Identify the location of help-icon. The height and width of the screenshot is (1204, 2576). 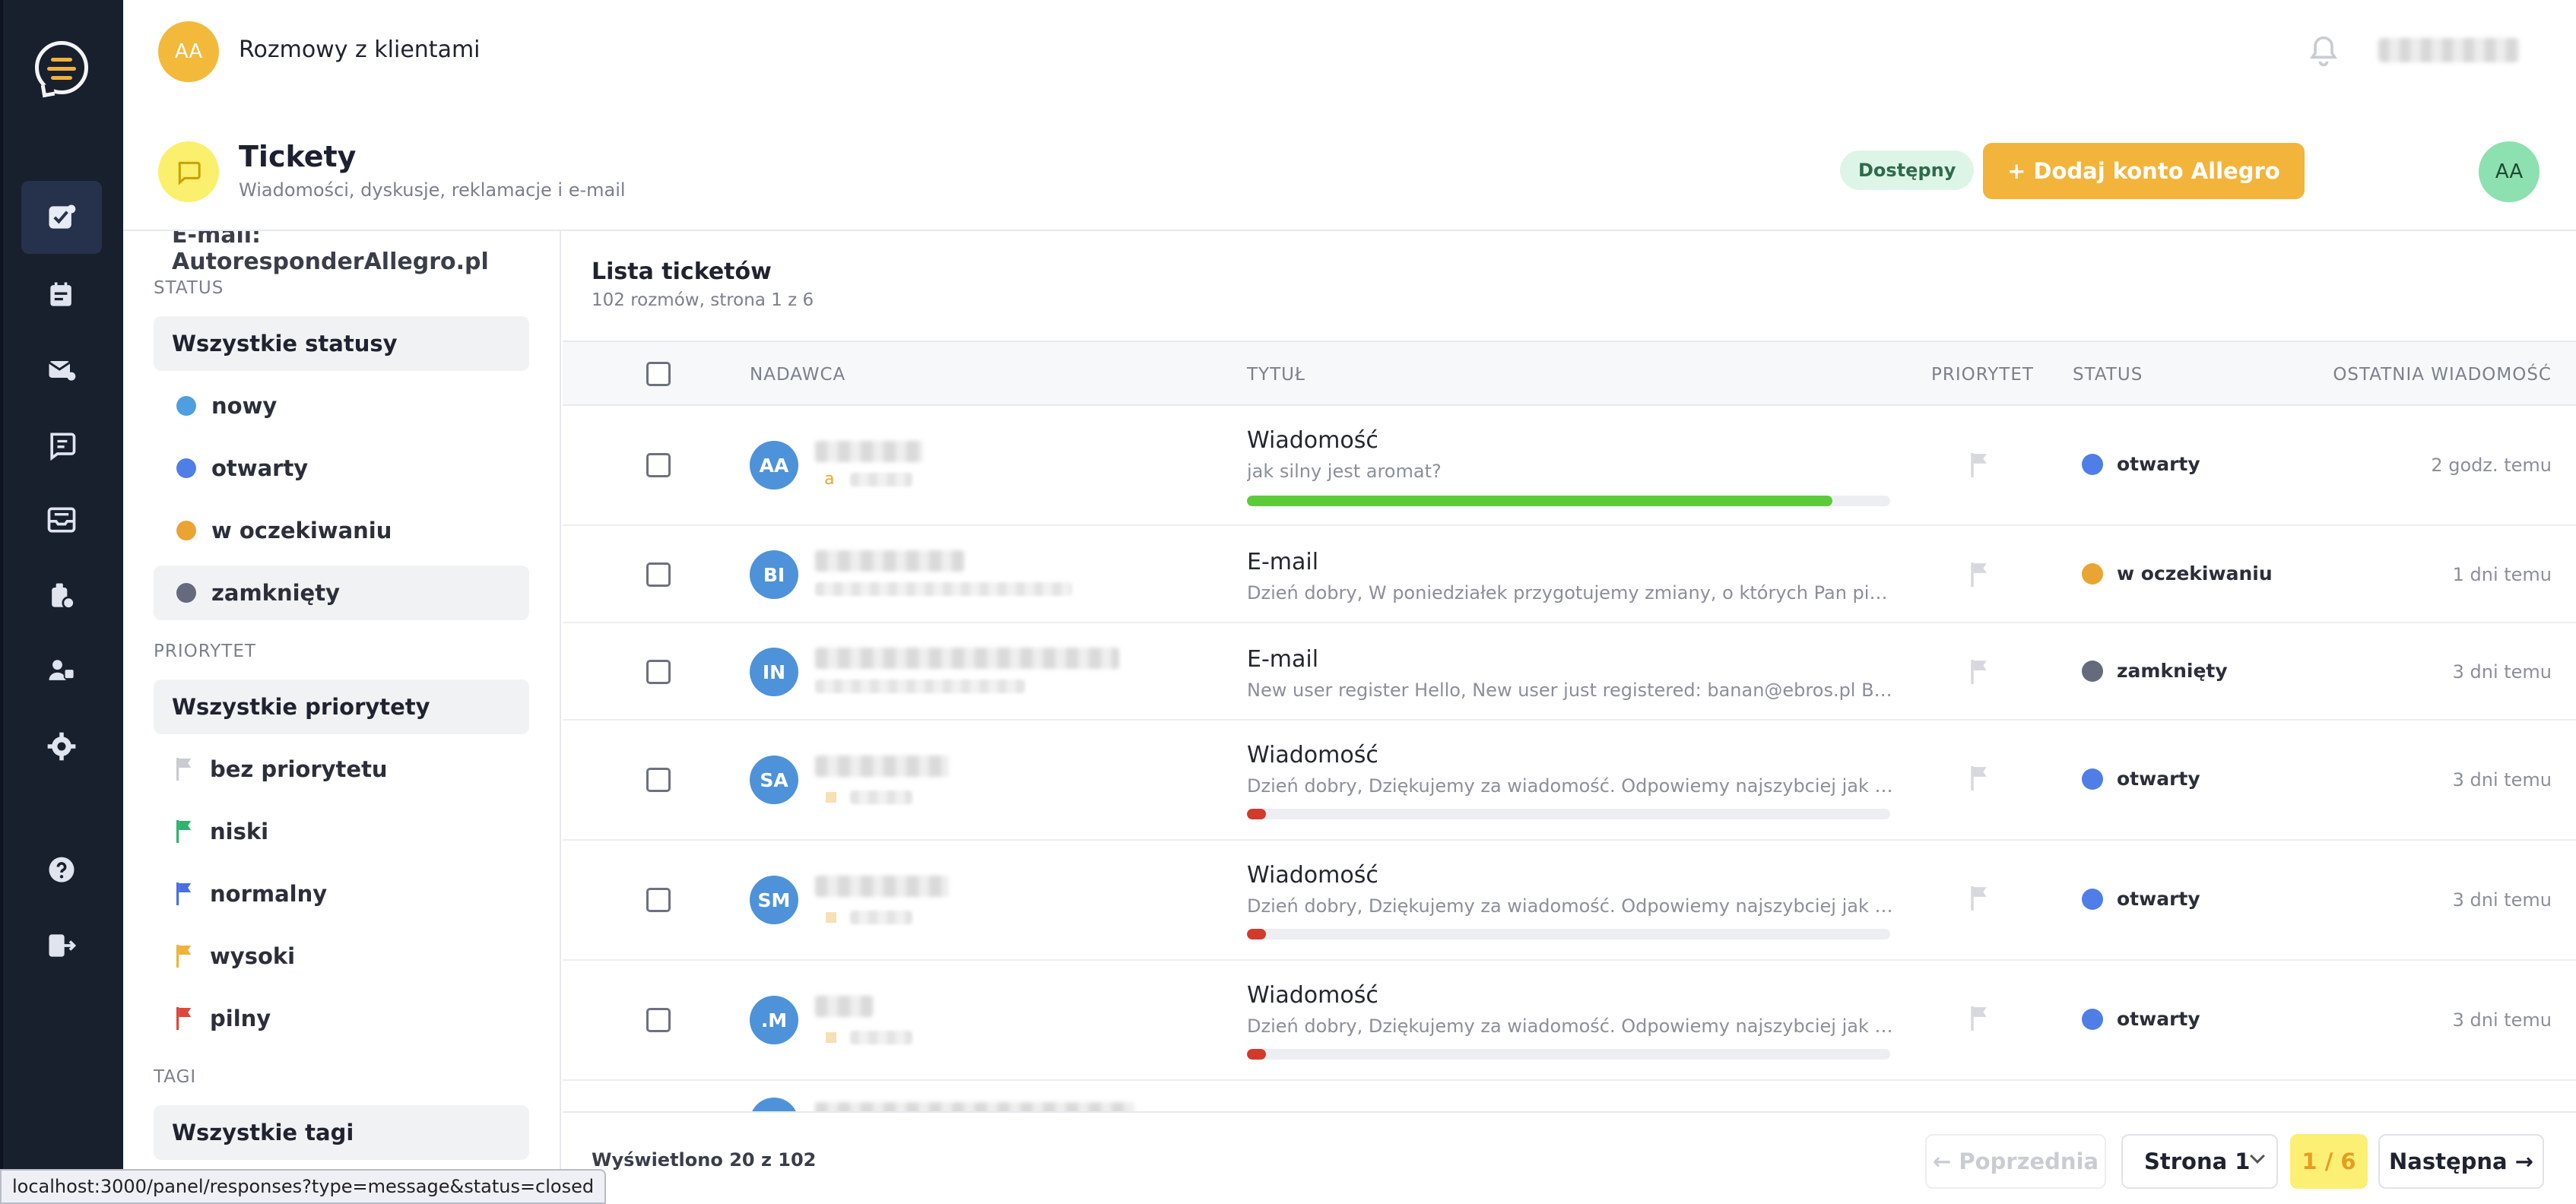
(61, 871).